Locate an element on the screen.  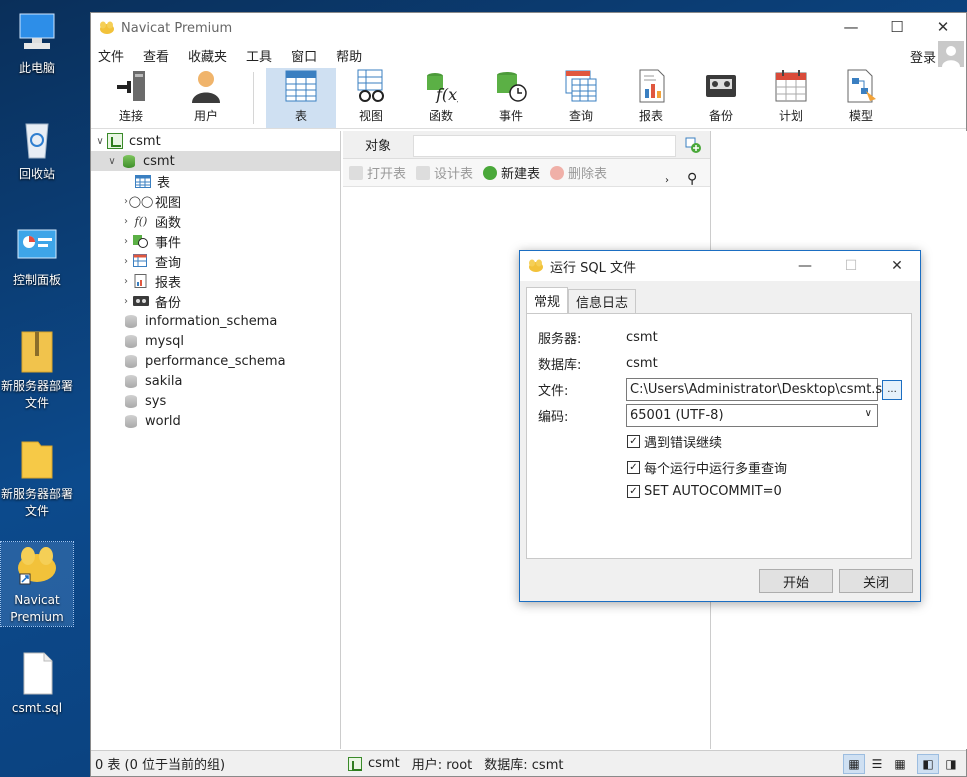
autocommit-checkbox: ✓ SET AUTOCOMMIT=0 is located at coordinates (704, 491).